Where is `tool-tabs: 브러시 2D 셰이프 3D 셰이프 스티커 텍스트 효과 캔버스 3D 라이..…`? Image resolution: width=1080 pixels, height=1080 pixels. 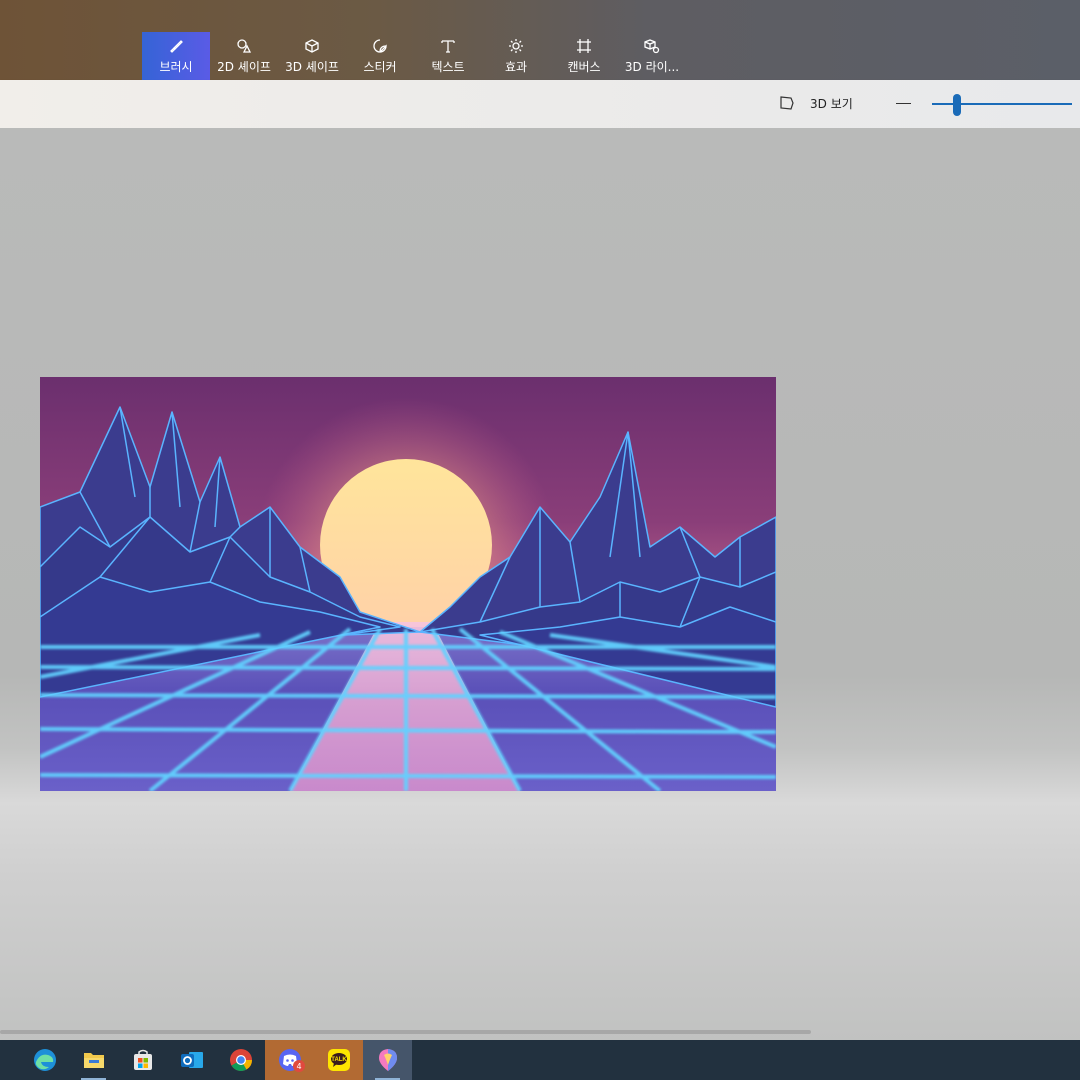
tool-tabs: 브러시 2D 셰이프 3D 셰이프 스티커 텍스트 효과 캔버스 3D 라이..… is located at coordinates (414, 56).